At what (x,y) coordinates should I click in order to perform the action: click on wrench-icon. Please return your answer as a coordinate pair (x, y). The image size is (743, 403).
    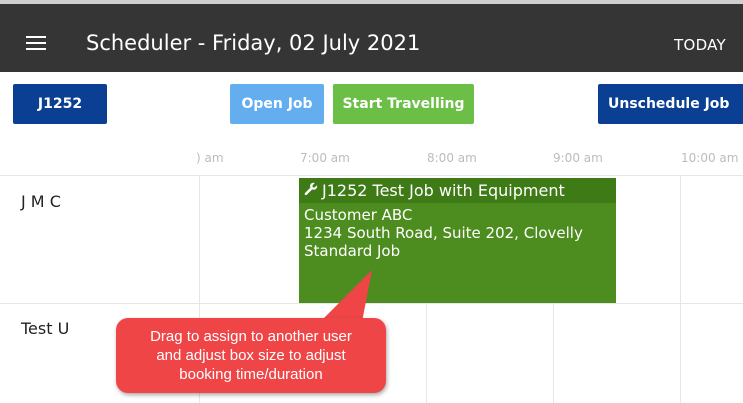
    Looking at the image, I should click on (311, 191).